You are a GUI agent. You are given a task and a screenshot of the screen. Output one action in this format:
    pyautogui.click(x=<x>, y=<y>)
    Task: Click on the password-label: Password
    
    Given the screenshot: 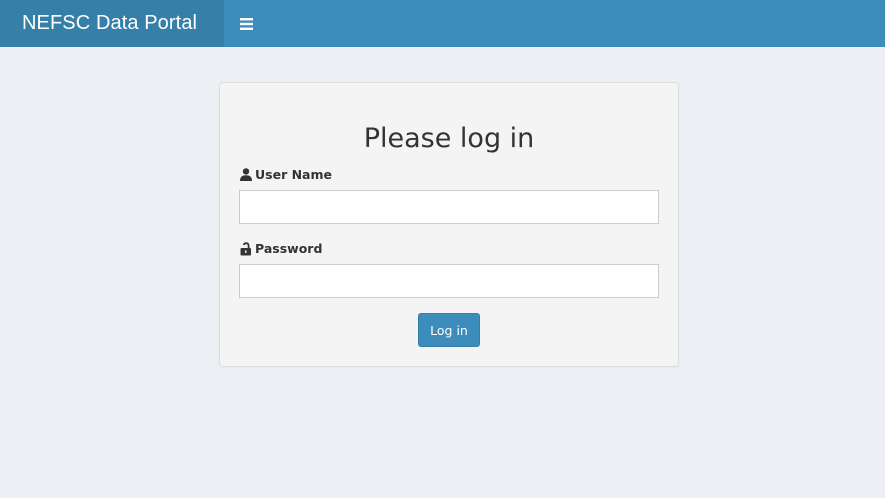 What is the action you would take?
    pyautogui.click(x=280, y=248)
    